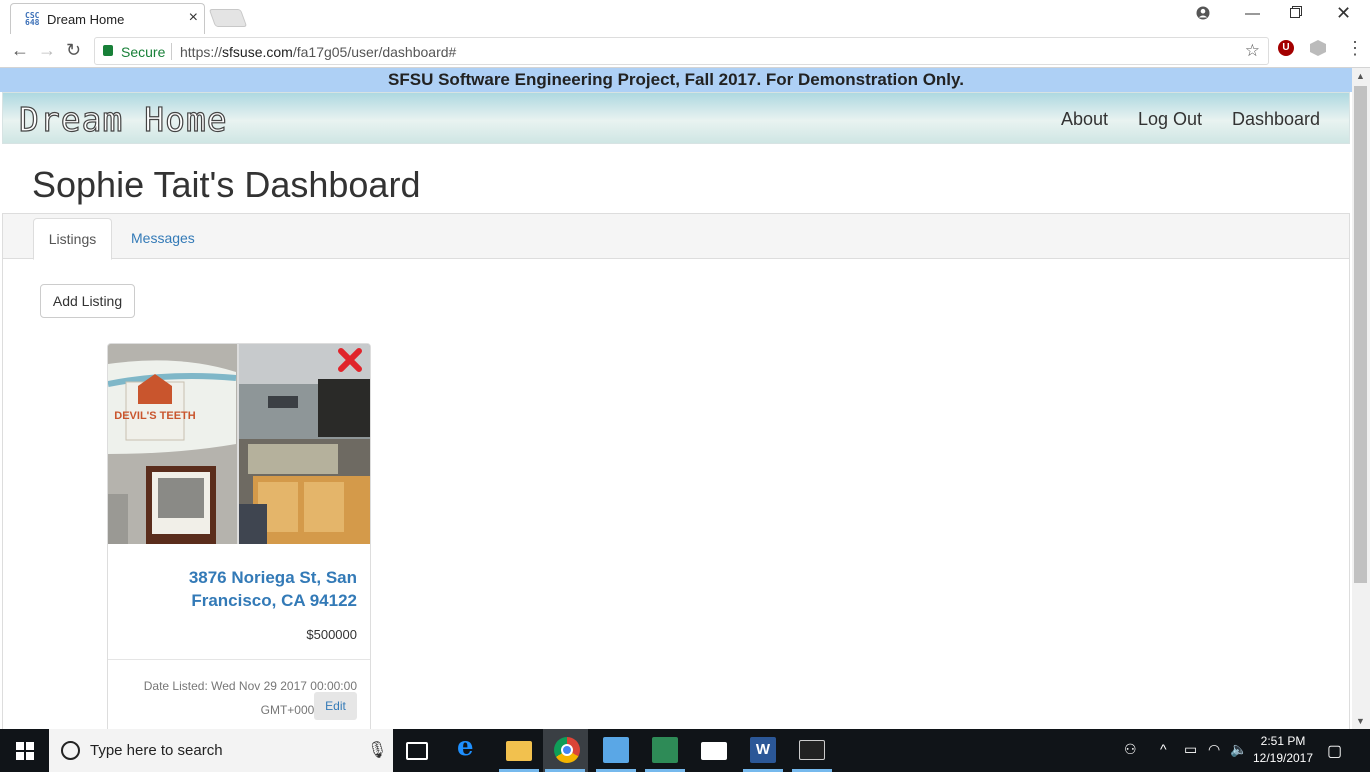  Describe the element at coordinates (685, 17) in the screenshot. I see `browser-titlebar: CSC 648 Dream Home × — ✕` at that location.